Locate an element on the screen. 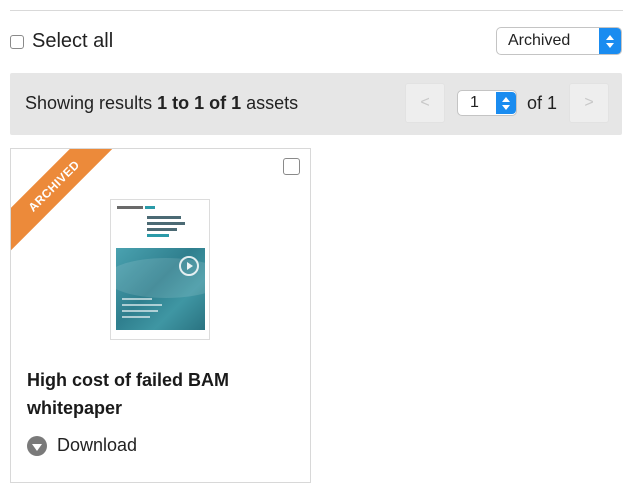  results-summary: Showing results 1 to 1 of 1 assets is located at coordinates (161, 103).